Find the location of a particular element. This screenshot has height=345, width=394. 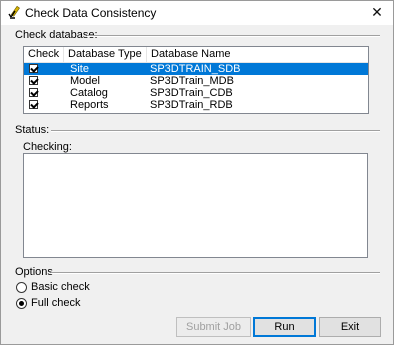

column-header-database-type: Database Type is located at coordinates (105, 54).